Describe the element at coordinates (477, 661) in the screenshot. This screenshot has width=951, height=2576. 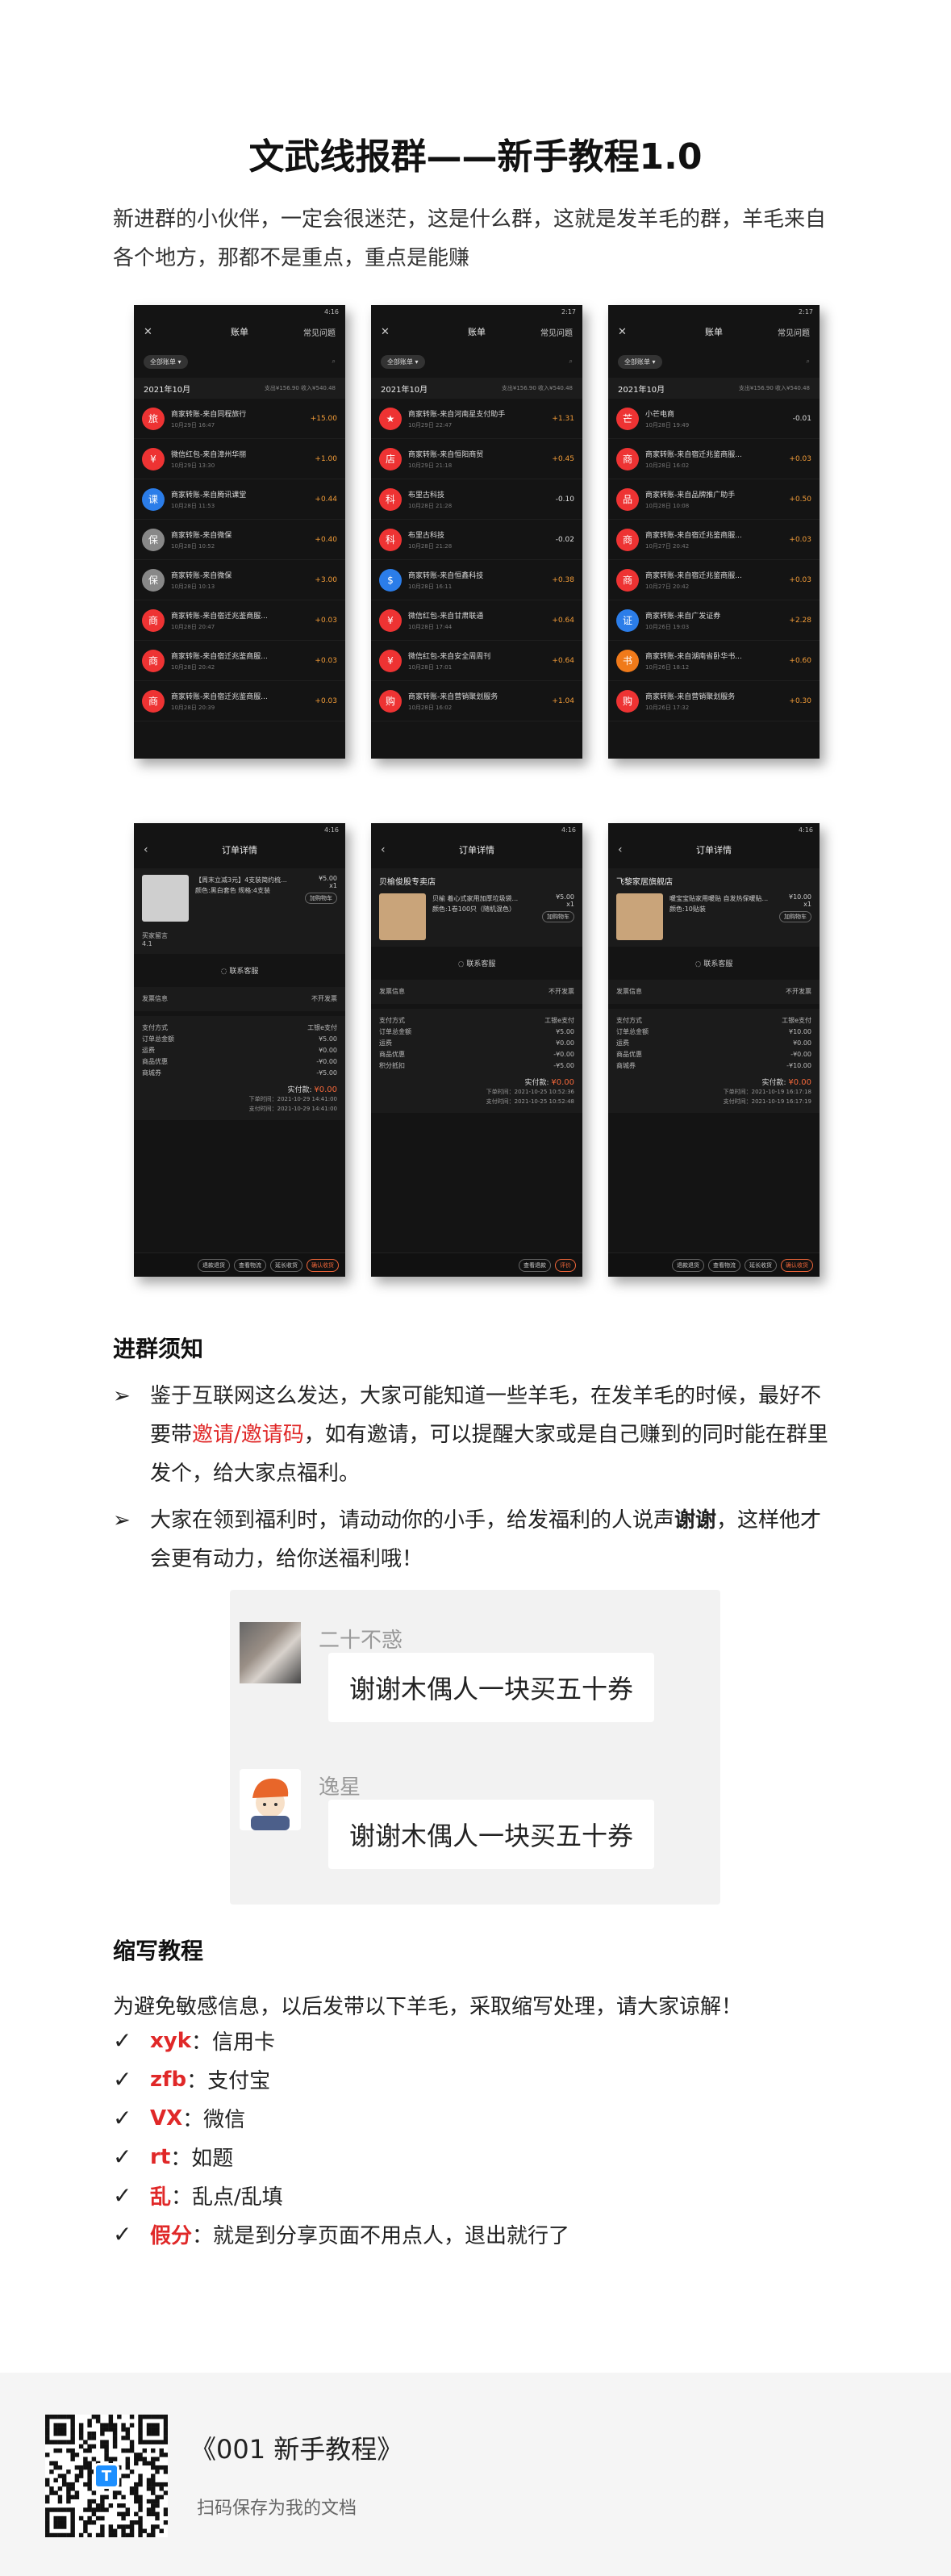
I see `bill-list-item: ¥ 微信红包-来自安全周周刊 10月28日 17:01 +0.64` at that location.